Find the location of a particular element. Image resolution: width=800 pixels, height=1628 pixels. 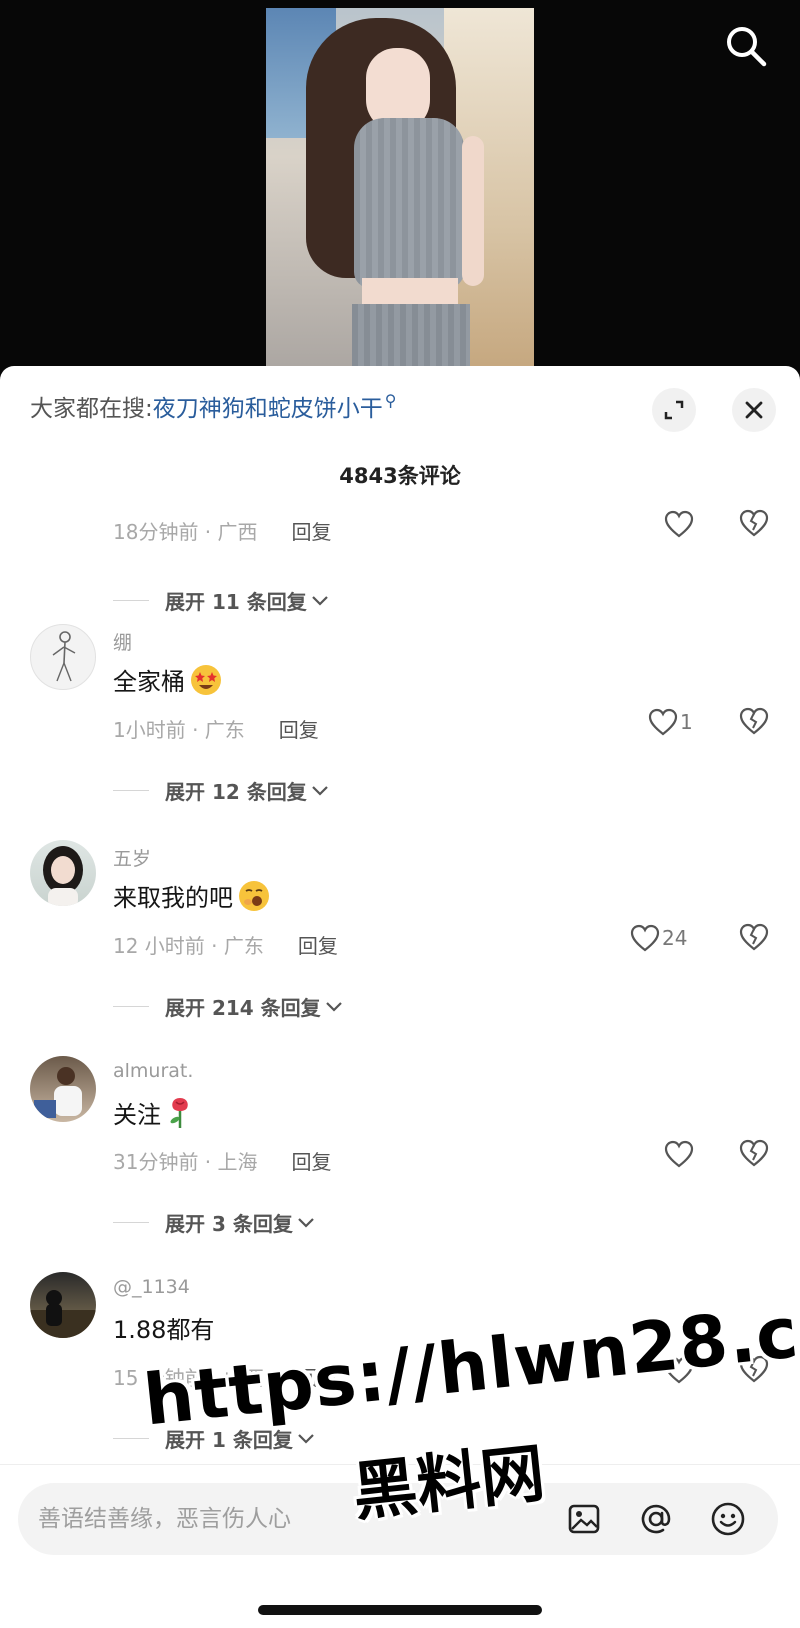

comment-text: 关注 is located at coordinates (154, 1112).